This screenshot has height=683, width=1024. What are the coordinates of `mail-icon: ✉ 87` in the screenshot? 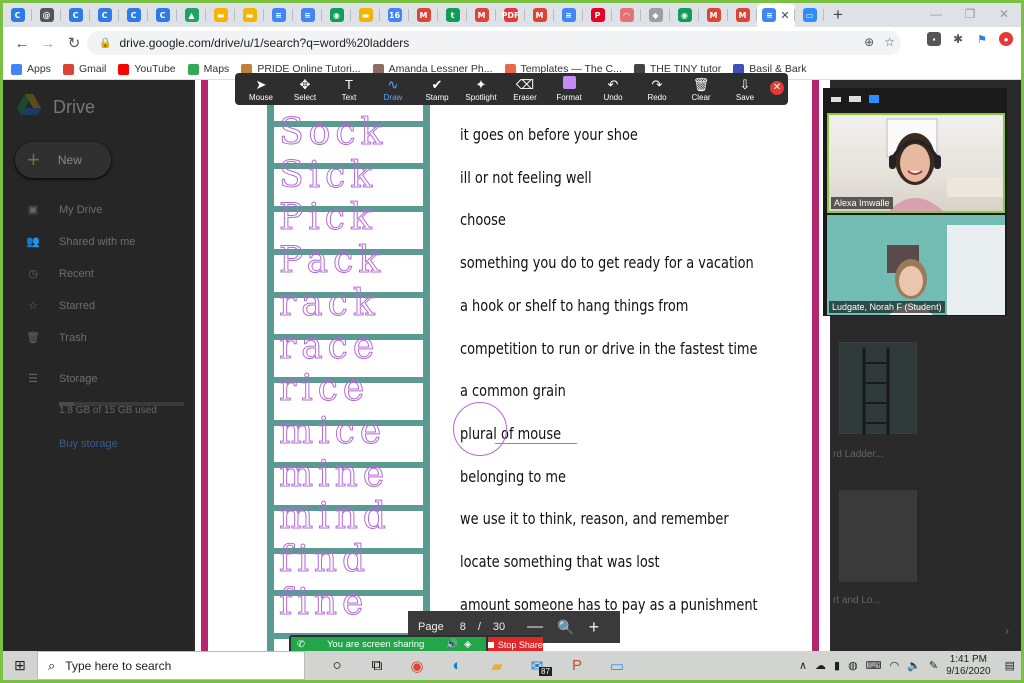 It's located at (537, 666).